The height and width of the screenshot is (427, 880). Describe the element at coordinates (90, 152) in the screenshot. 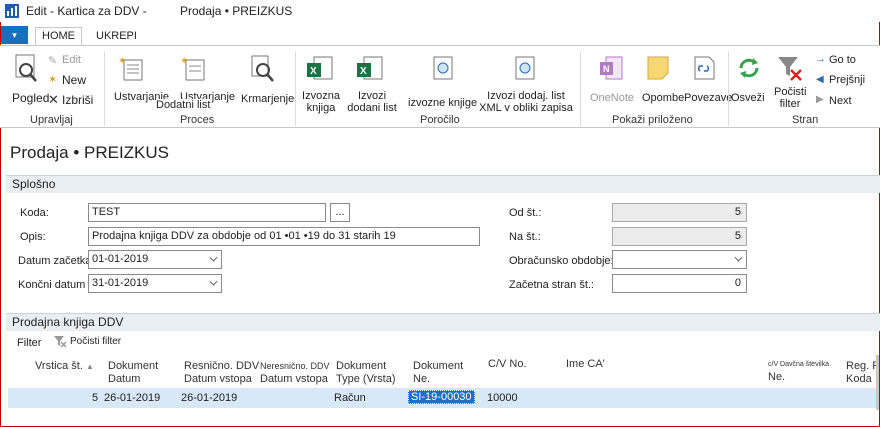

I see `page-title: Prodaja • PREIZKUS` at that location.